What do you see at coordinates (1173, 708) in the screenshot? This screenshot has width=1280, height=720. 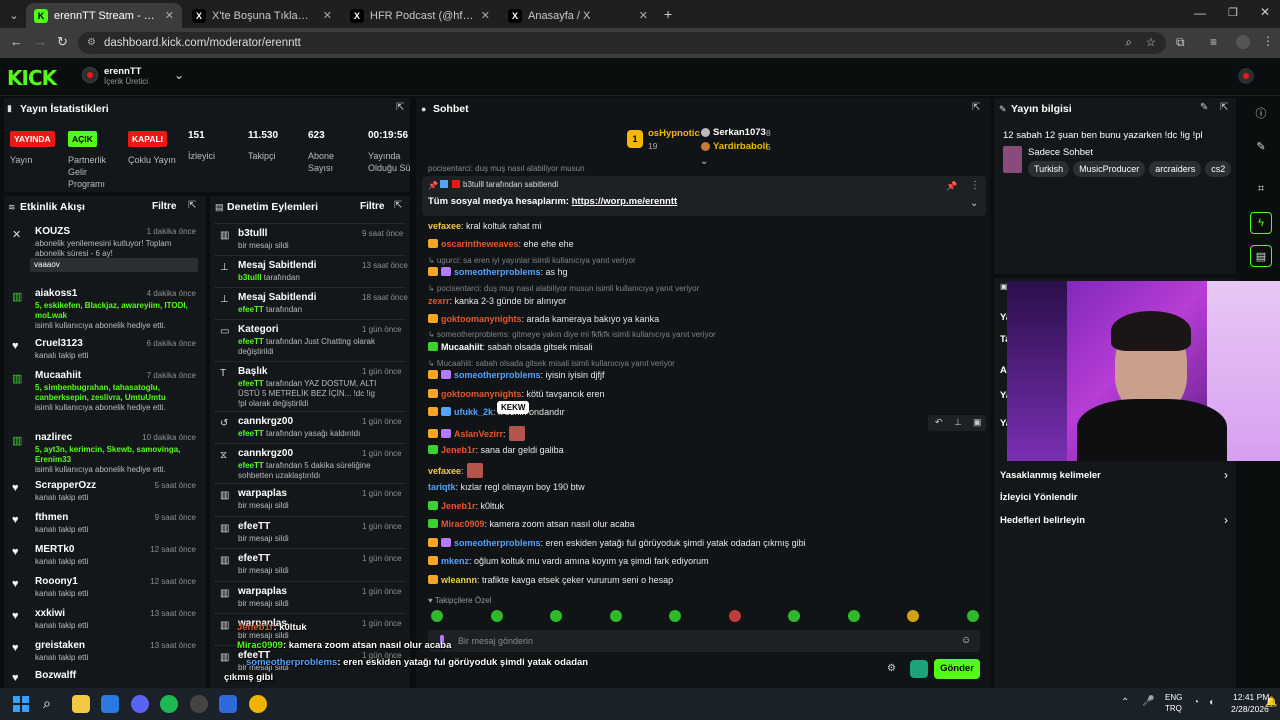 I see `lang-secondary: TRQ` at bounding box center [1173, 708].